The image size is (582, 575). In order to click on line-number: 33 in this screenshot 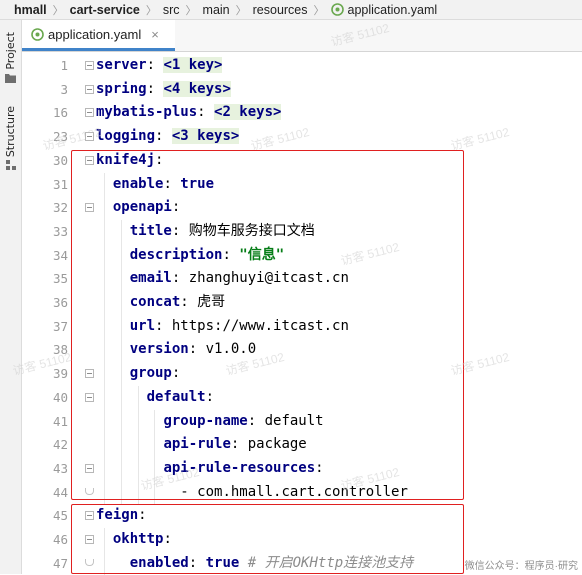, I will do `click(60, 231)`.